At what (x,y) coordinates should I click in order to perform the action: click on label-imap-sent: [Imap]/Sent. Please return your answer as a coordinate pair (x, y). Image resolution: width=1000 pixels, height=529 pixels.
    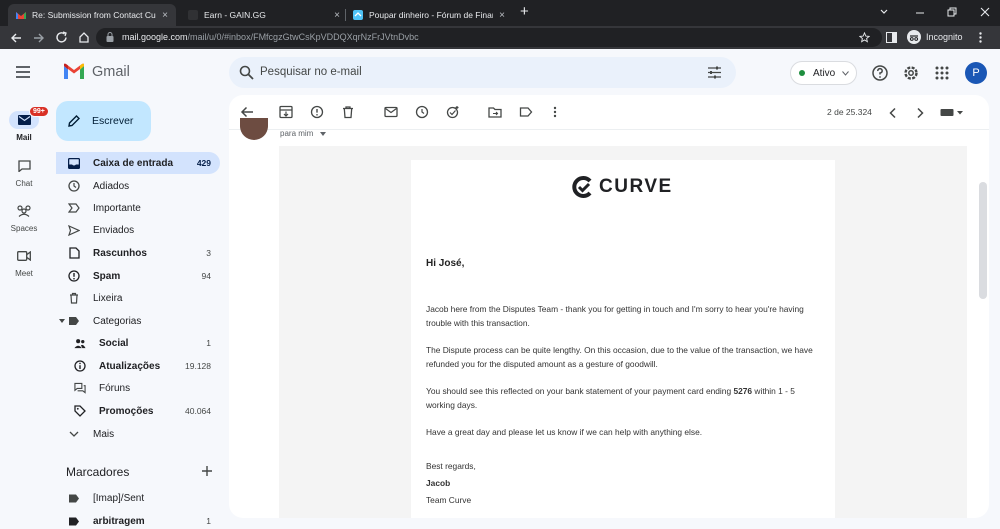
    Looking at the image, I should click on (138, 498).